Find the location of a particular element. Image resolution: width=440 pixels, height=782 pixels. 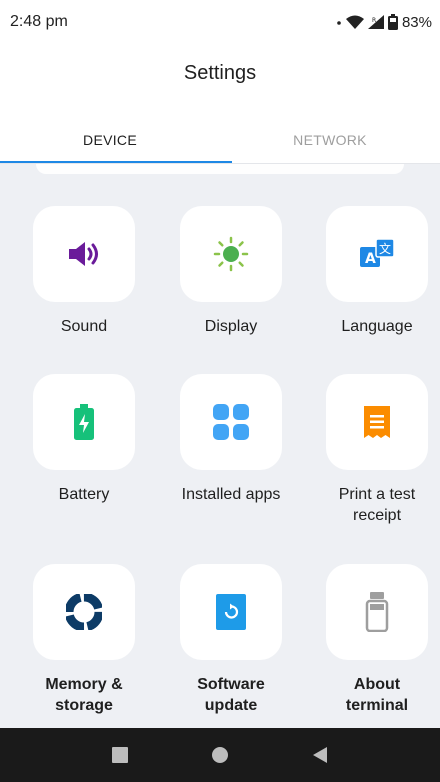

tile-label: About terminal is located at coordinates (377, 695).